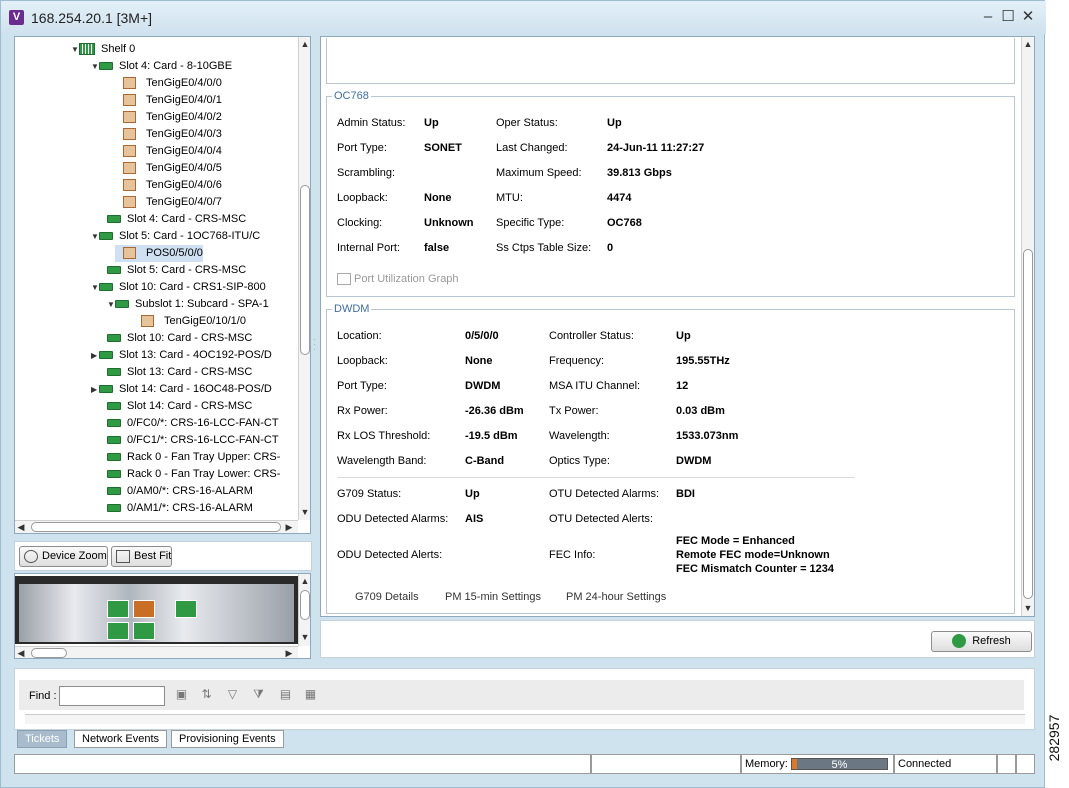  Describe the element at coordinates (176, 508) in the screenshot. I see `tree-item: 0/AM1/*: CRS-16-ALARM` at that location.